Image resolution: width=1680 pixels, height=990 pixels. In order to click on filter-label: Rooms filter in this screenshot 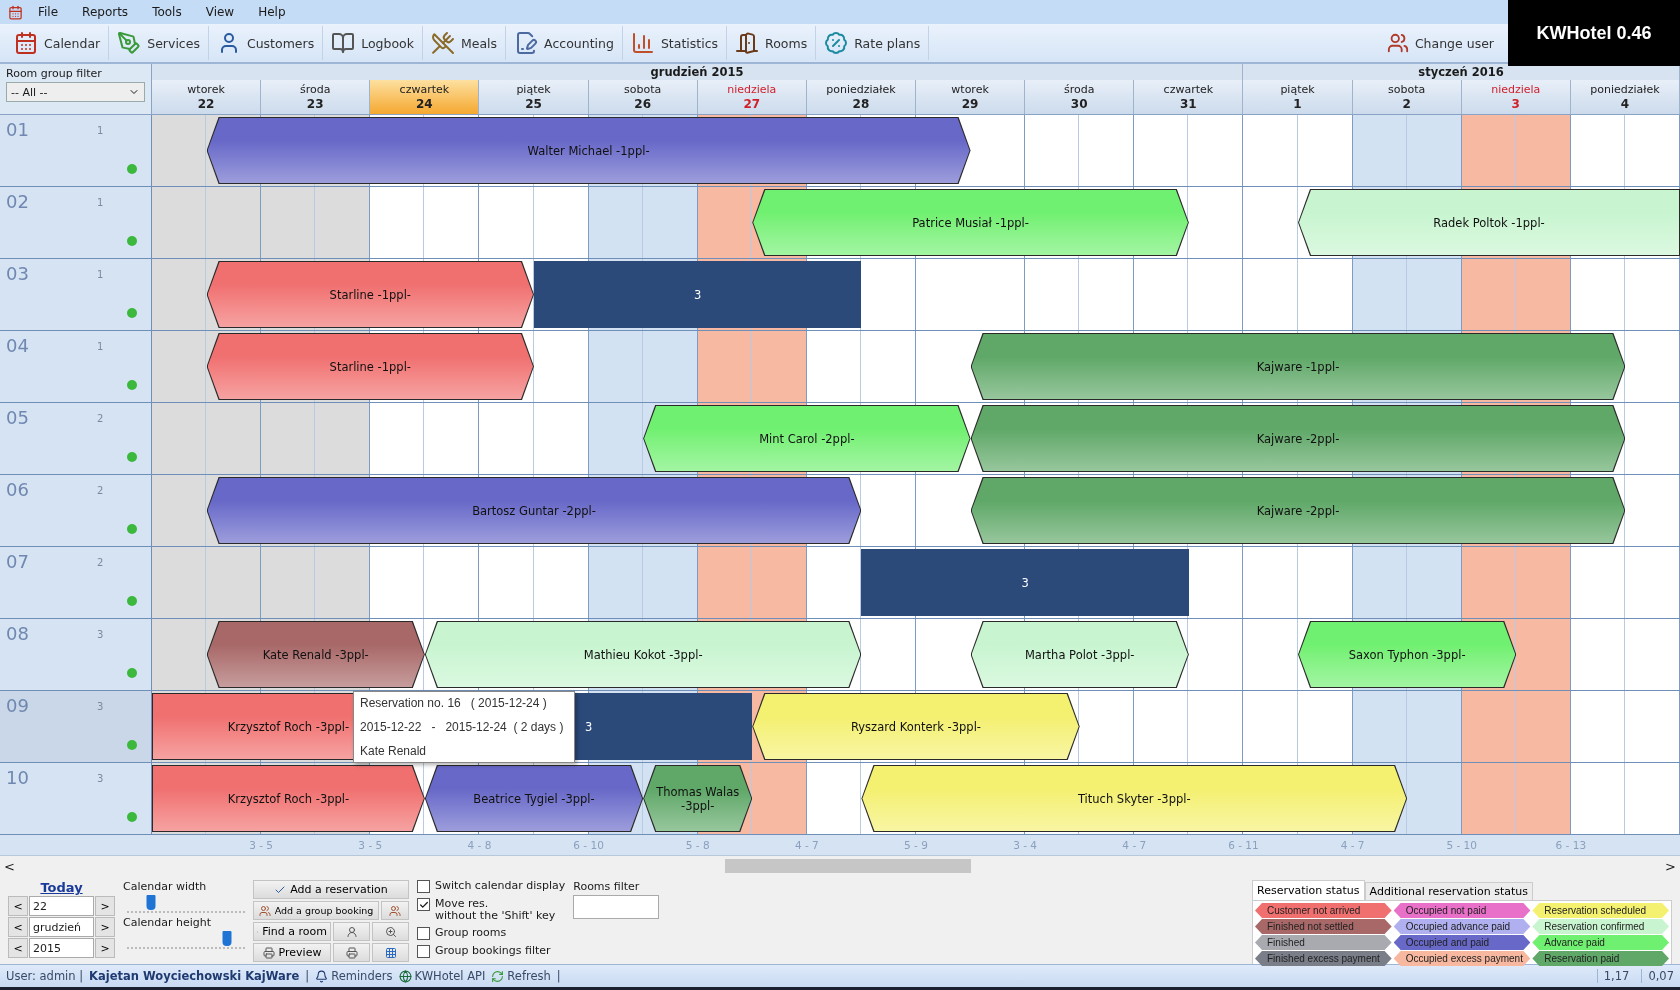, I will do `click(607, 886)`.